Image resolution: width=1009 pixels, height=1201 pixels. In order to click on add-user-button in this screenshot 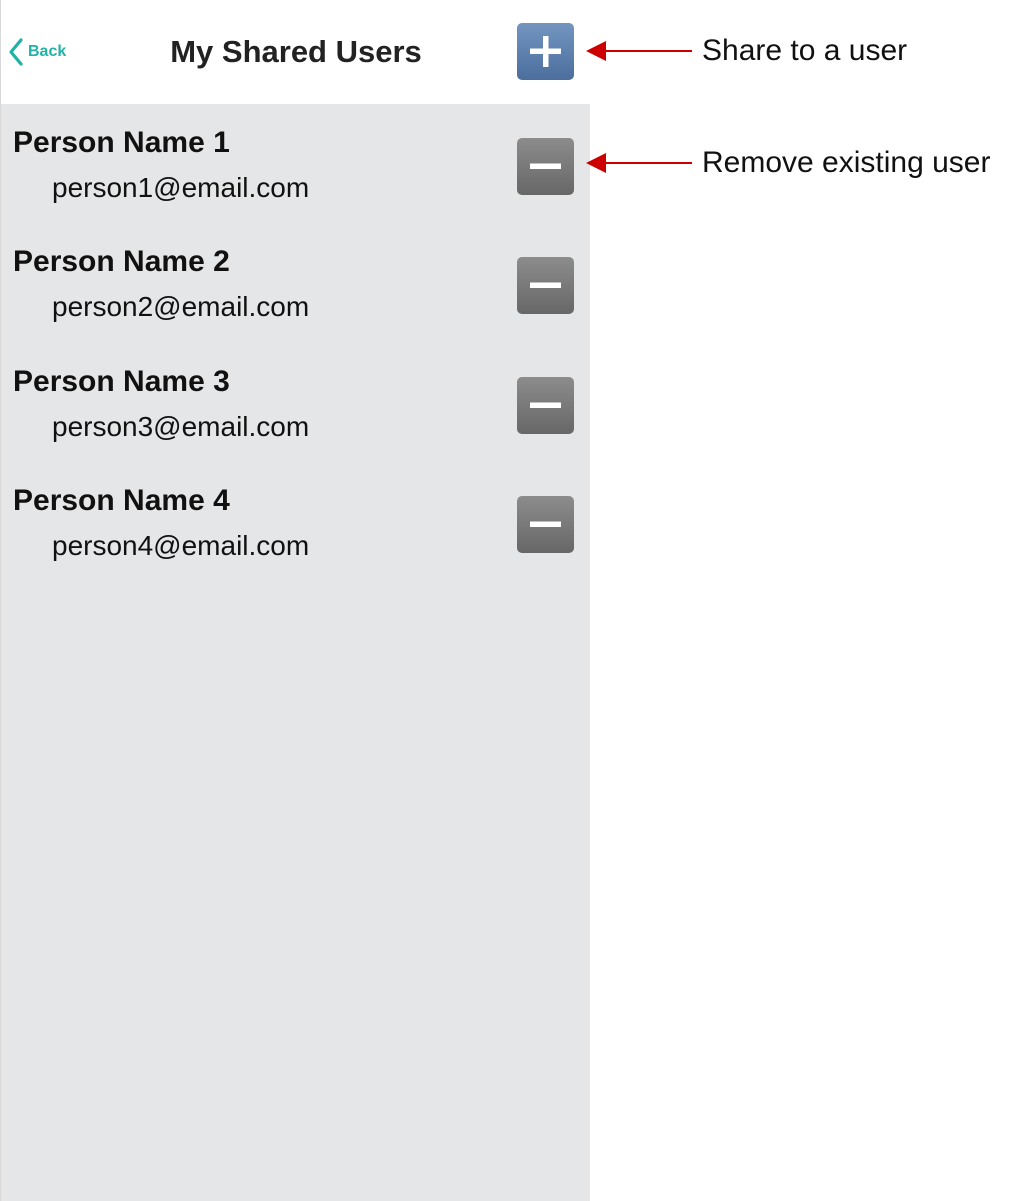, I will do `click(545, 51)`.